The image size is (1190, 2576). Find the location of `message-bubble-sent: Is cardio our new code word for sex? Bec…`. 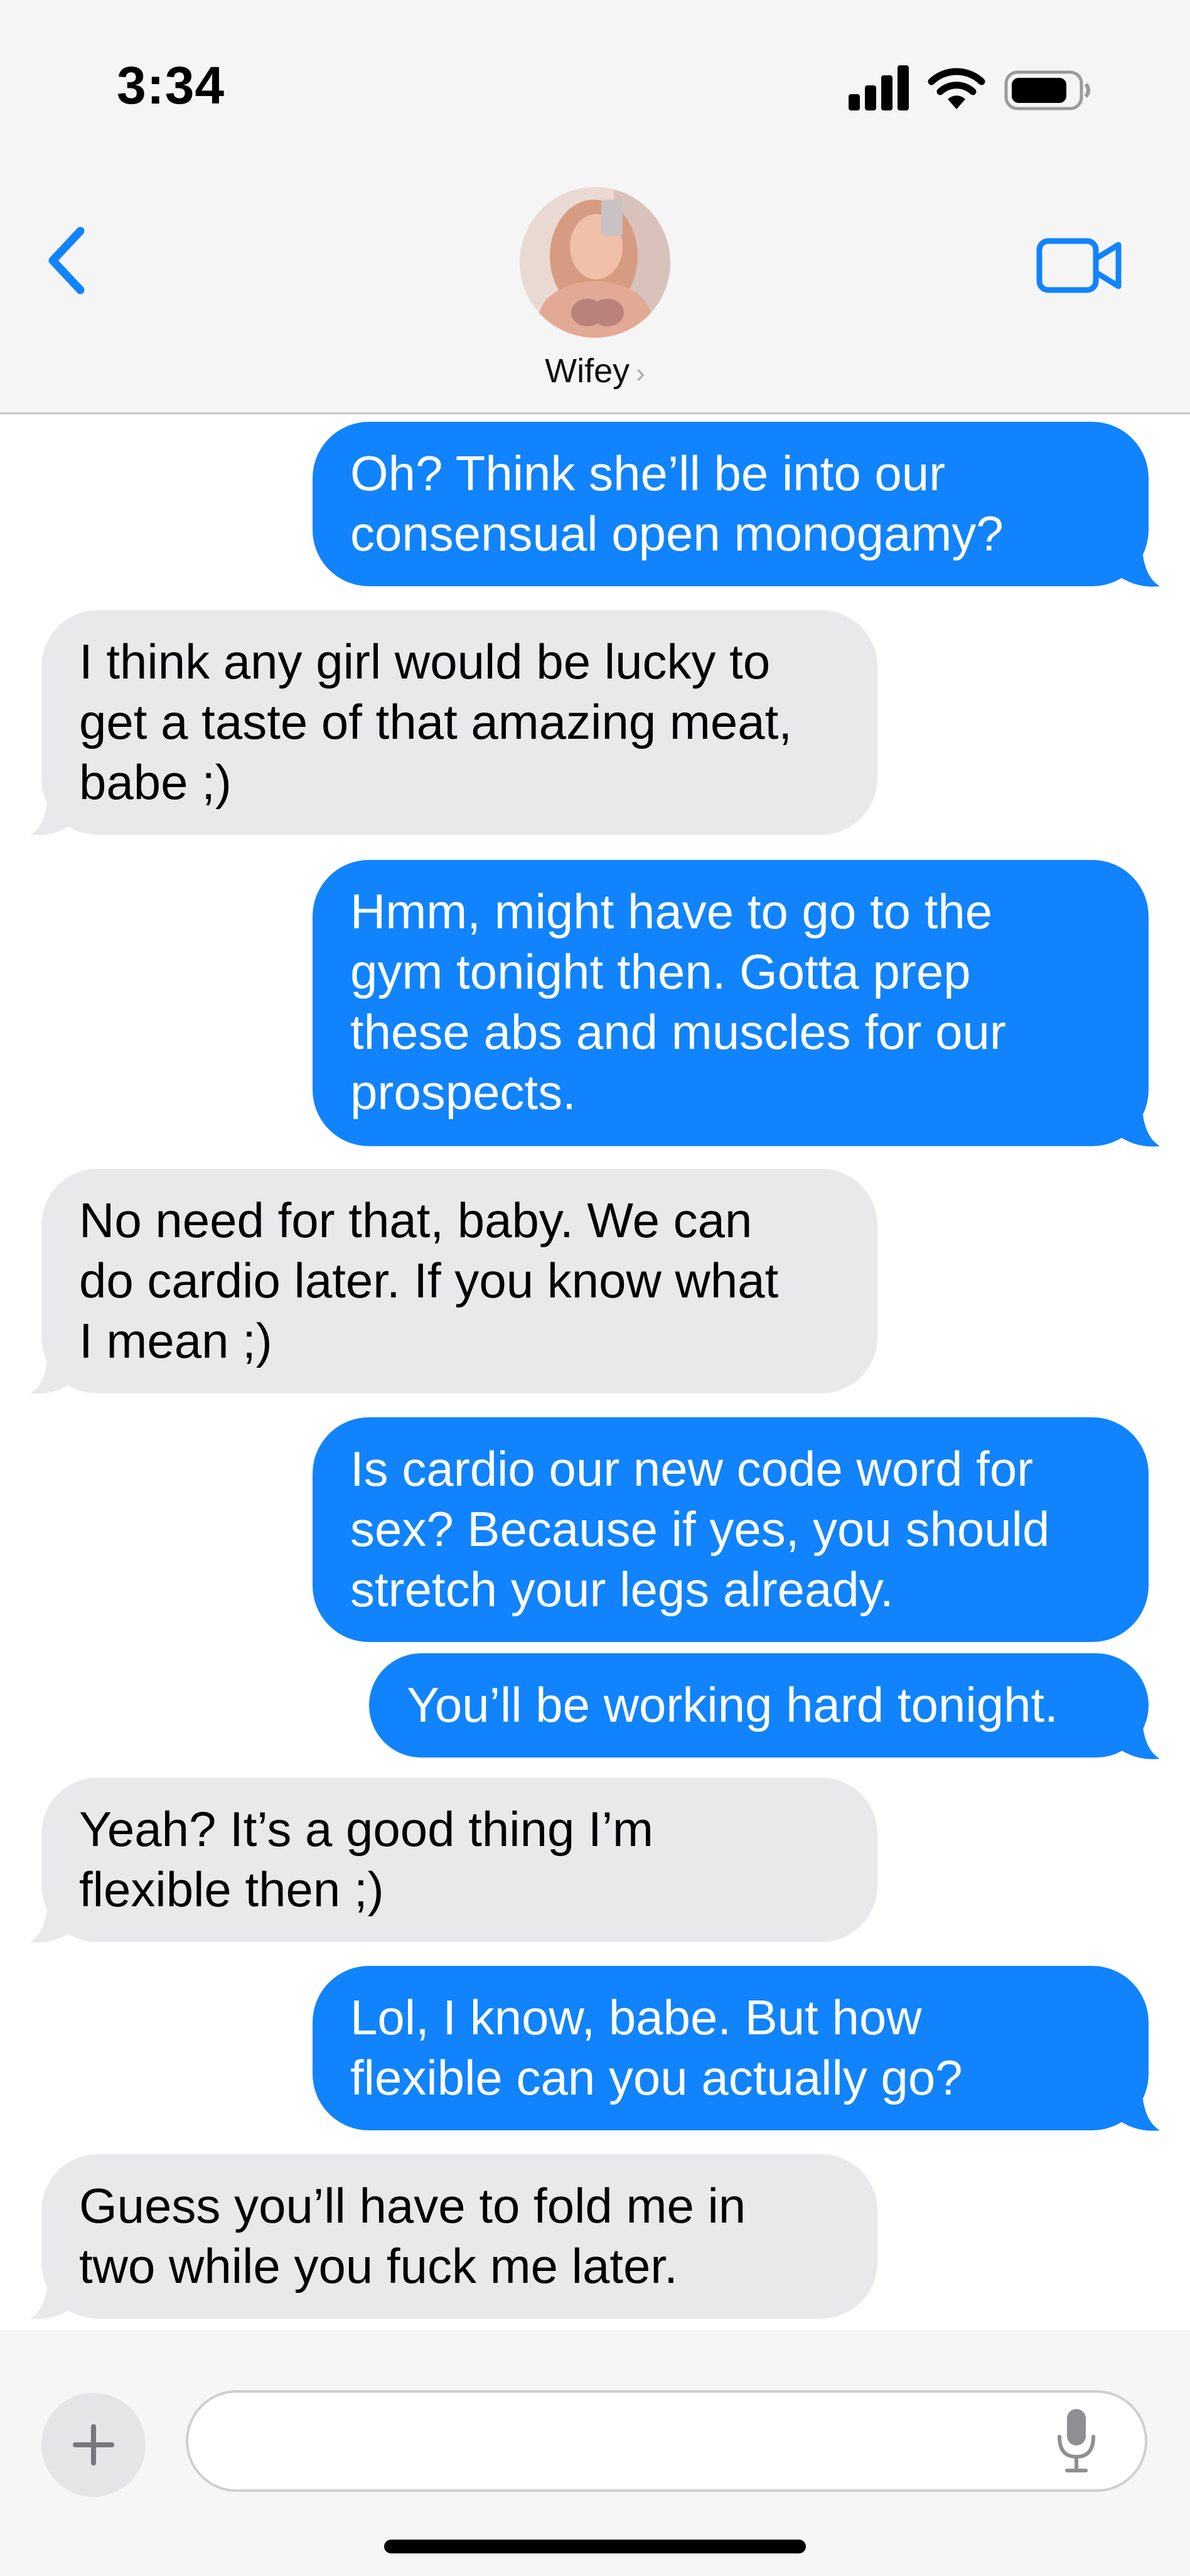

message-bubble-sent: Is cardio our new code word for sex? Bec… is located at coordinates (731, 1529).